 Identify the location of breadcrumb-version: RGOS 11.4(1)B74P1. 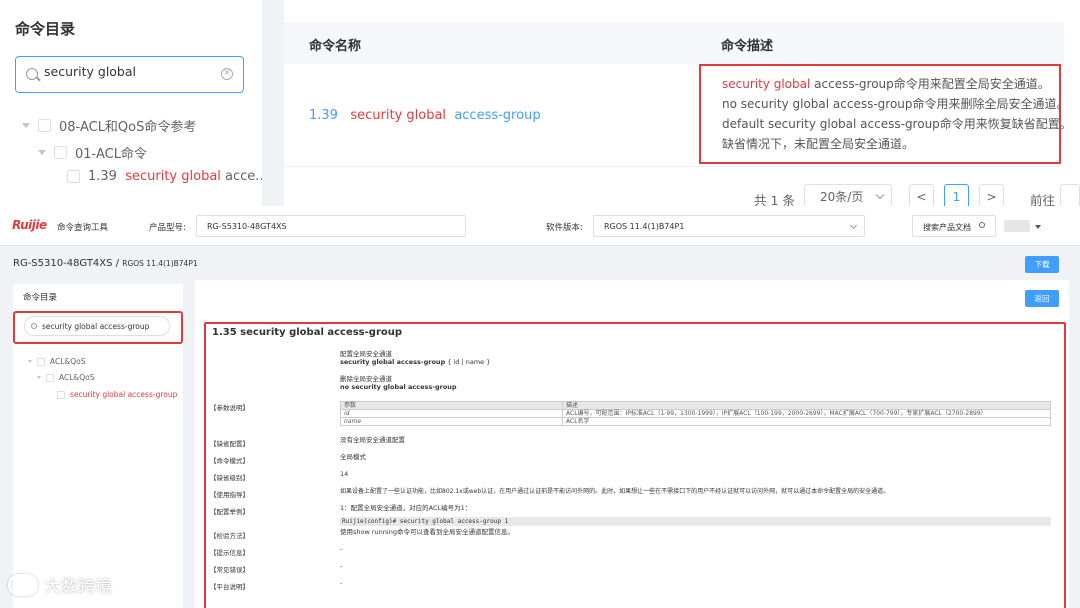
(160, 263).